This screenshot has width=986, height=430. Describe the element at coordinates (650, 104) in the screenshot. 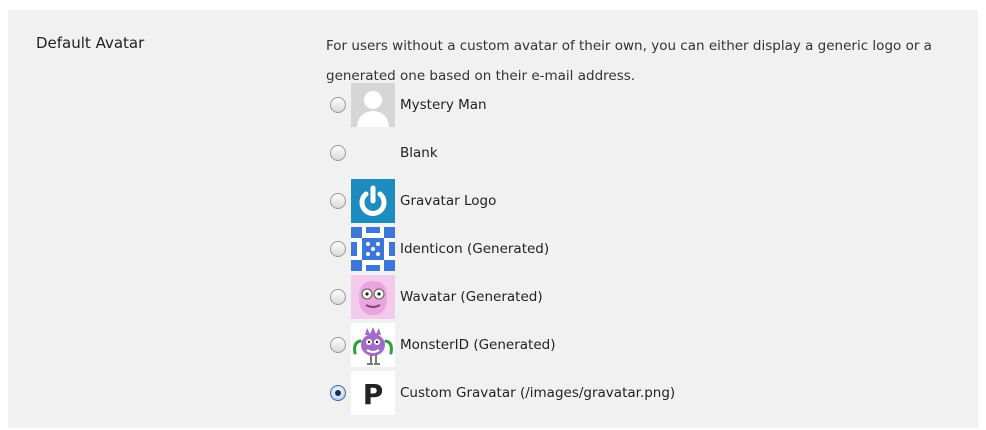

I see `option-mystery-man: Mystery Man` at that location.